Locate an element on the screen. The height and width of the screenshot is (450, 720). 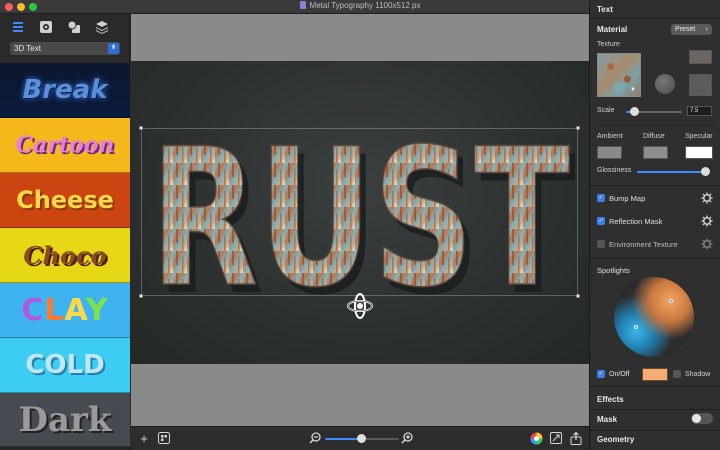
bottom-toolbar: + is located at coordinates (360, 438).